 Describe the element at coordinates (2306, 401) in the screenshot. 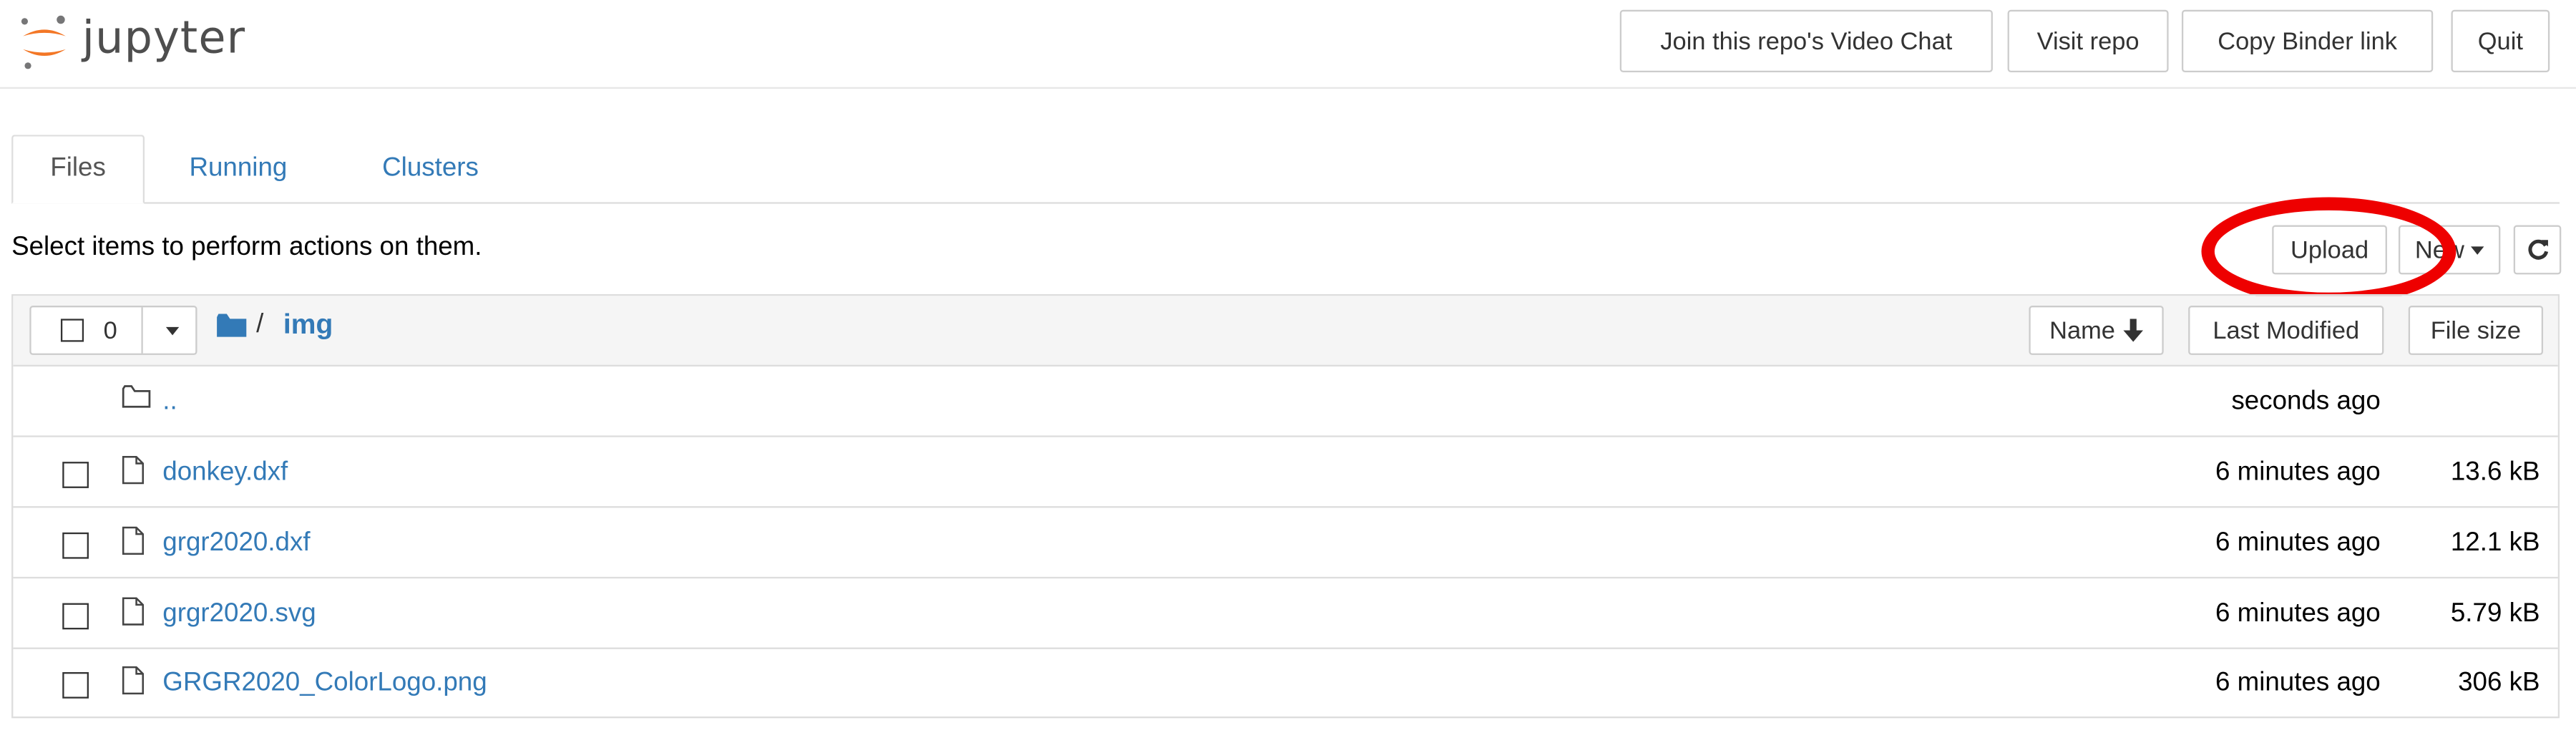

I see `file-last-modified: seconds ago` at that location.